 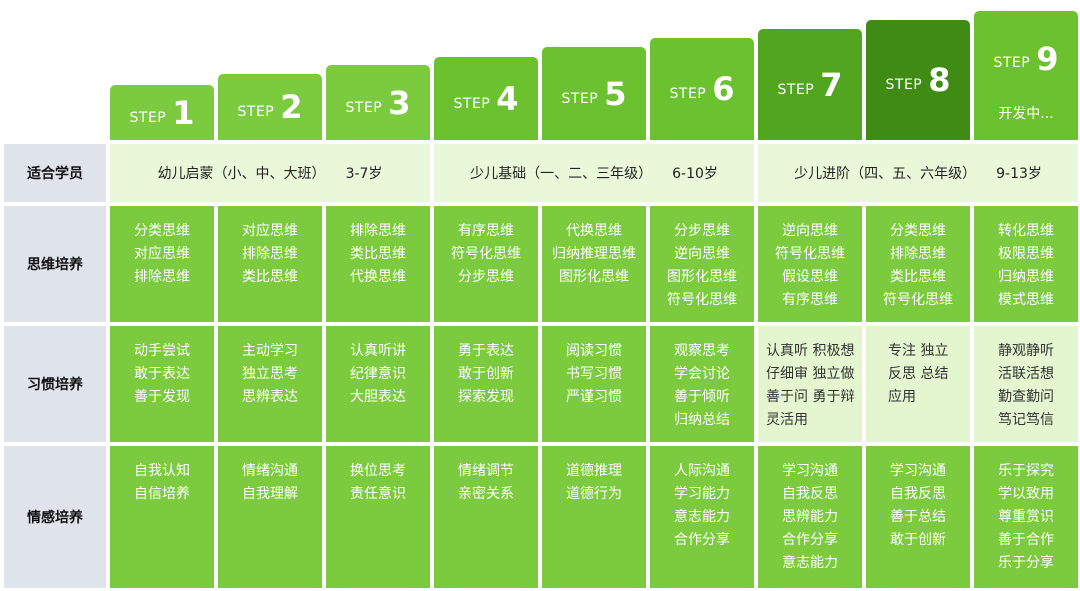 What do you see at coordinates (702, 471) in the screenshot?
I see `emotion-item: 人际沟通` at bounding box center [702, 471].